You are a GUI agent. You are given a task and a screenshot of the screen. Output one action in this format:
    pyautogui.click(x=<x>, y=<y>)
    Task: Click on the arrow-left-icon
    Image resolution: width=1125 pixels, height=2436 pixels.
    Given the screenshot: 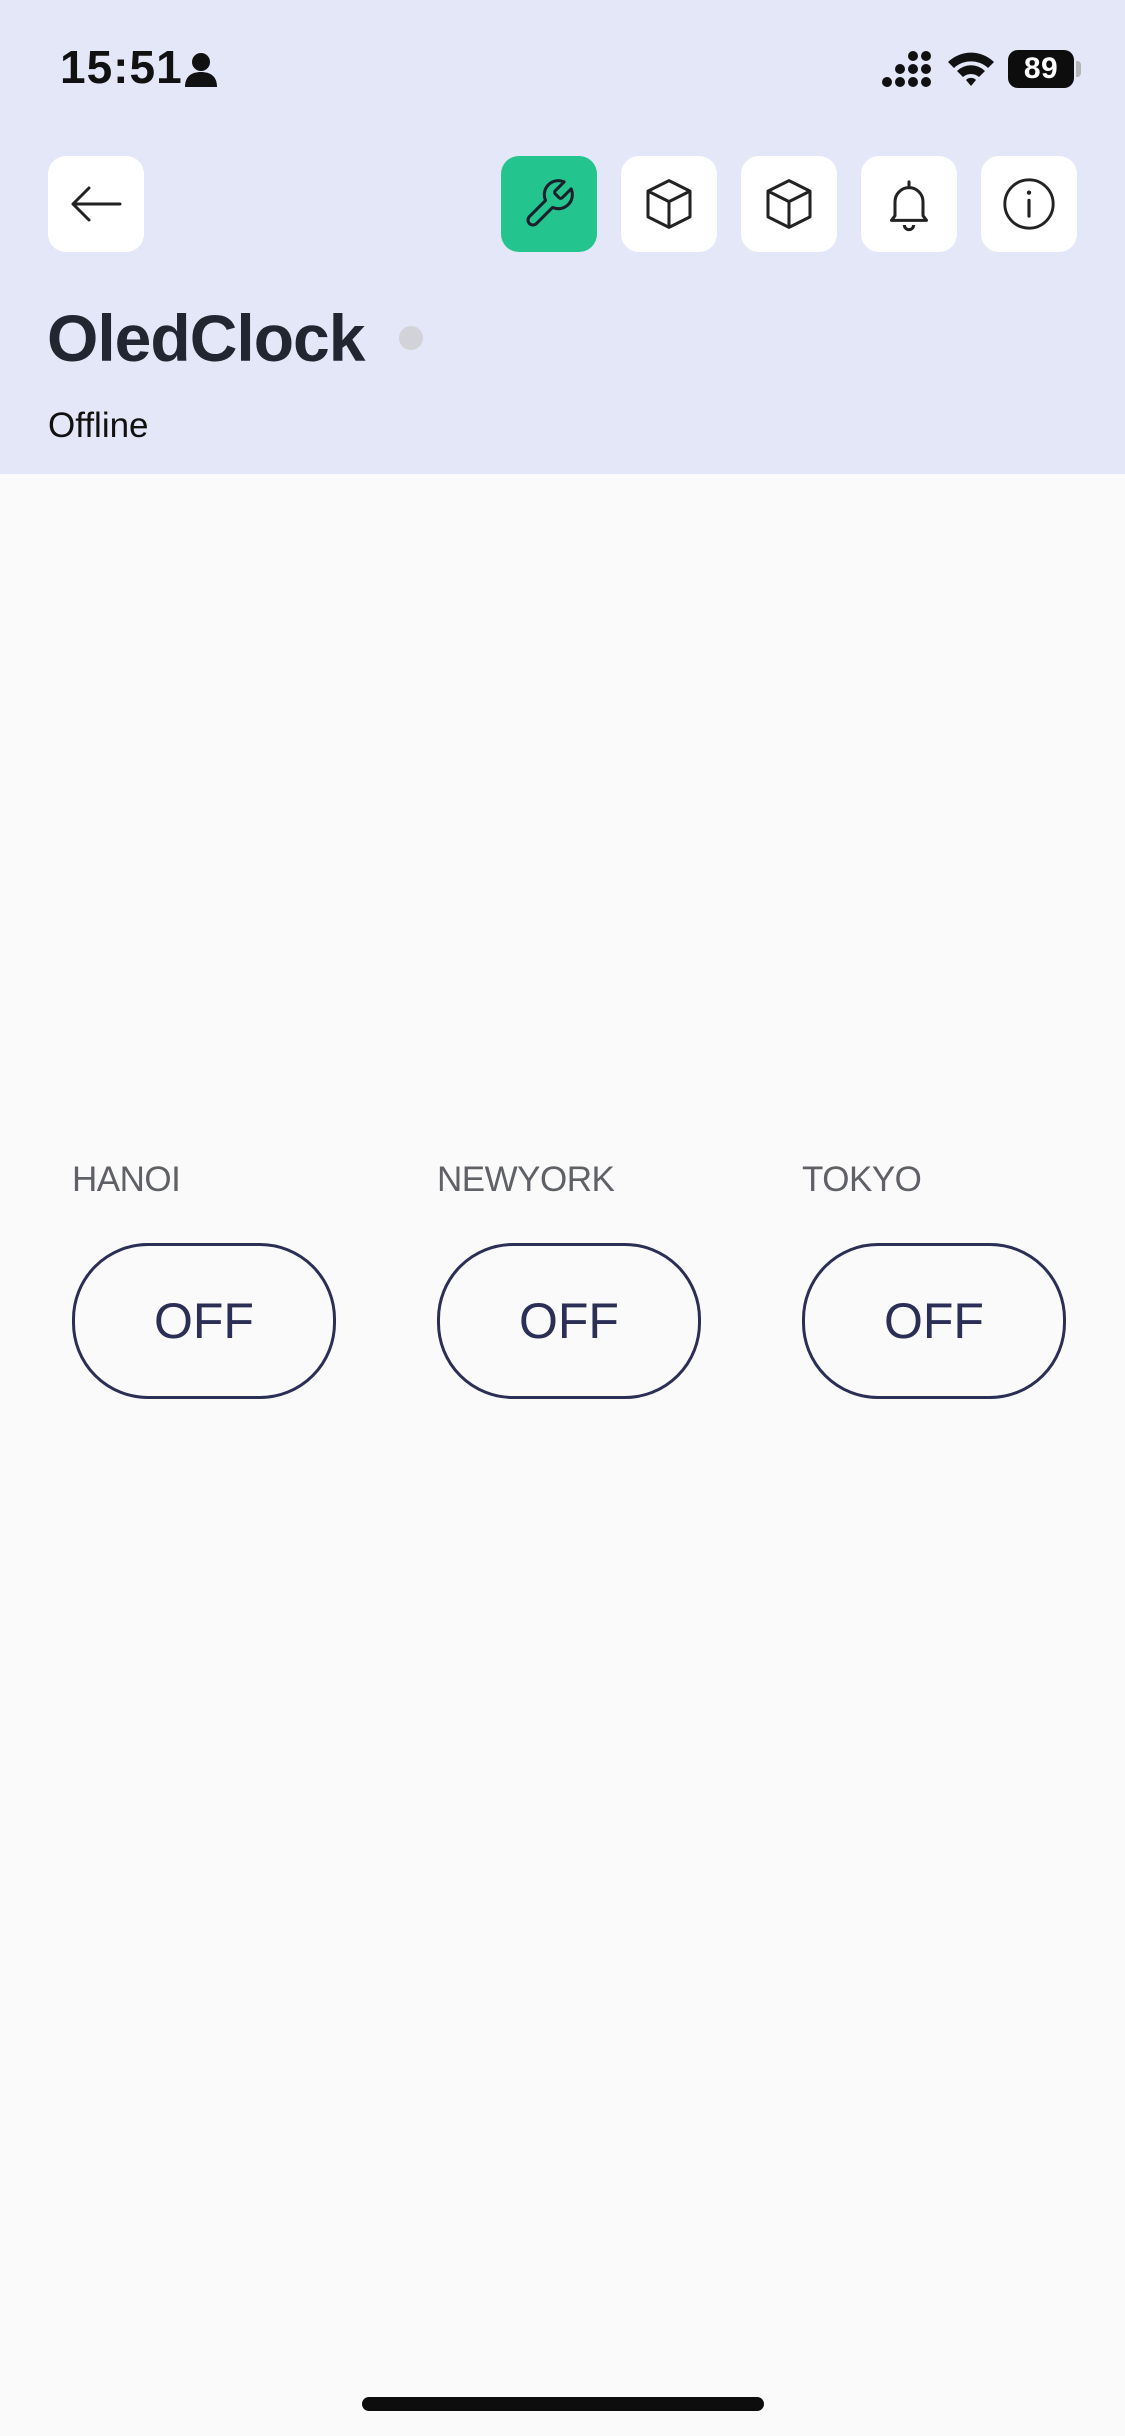 What is the action you would take?
    pyautogui.click(x=96, y=204)
    